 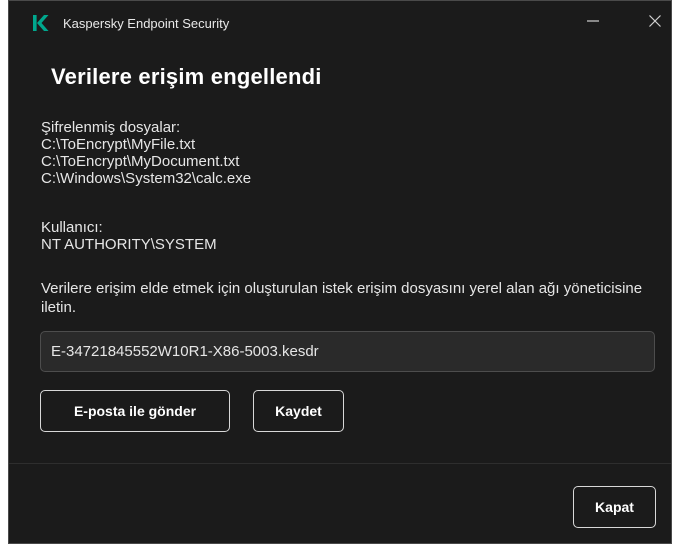 What do you see at coordinates (140, 161) in the screenshot?
I see `encrypted-file-path: C:\ToEncrypt\MyDocument.txt` at bounding box center [140, 161].